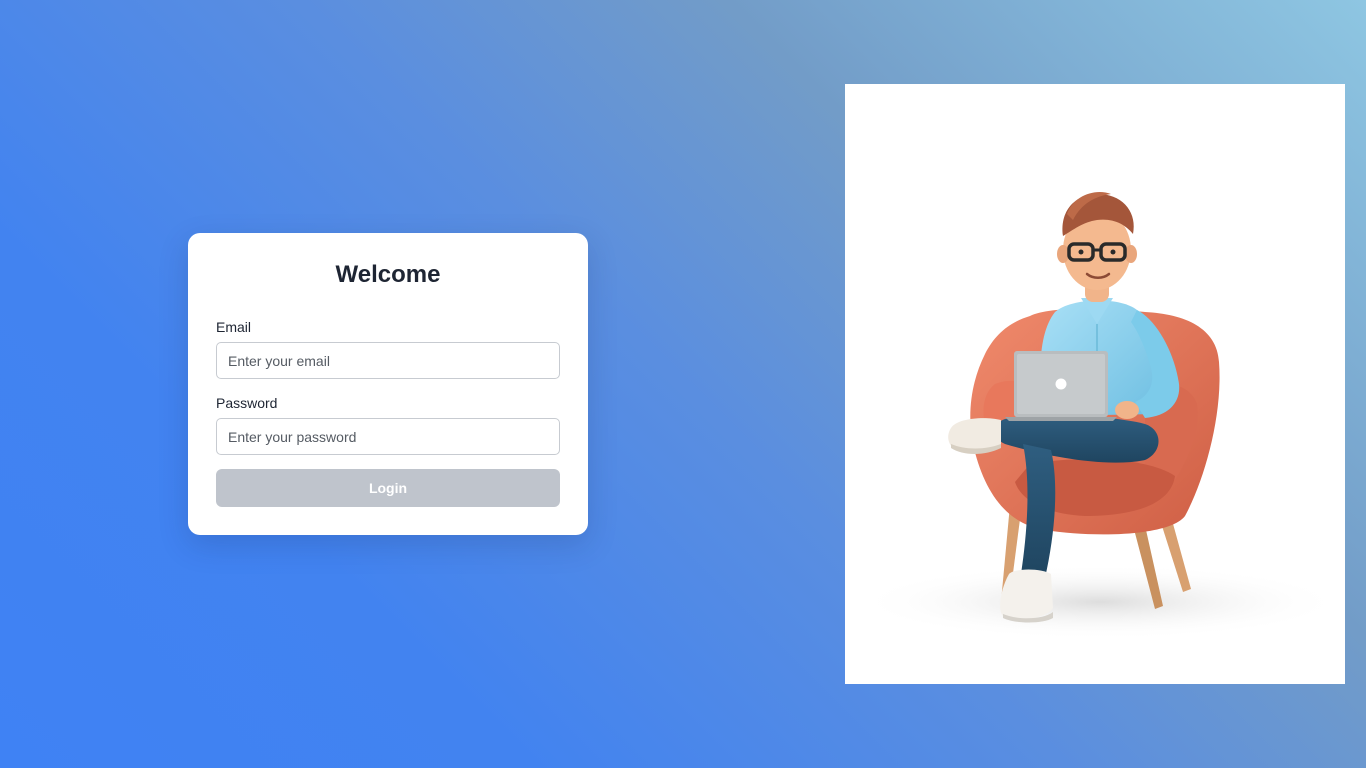 This screenshot has width=1366, height=768. I want to click on login-card: Welcome Email Password Login, so click(388, 384).